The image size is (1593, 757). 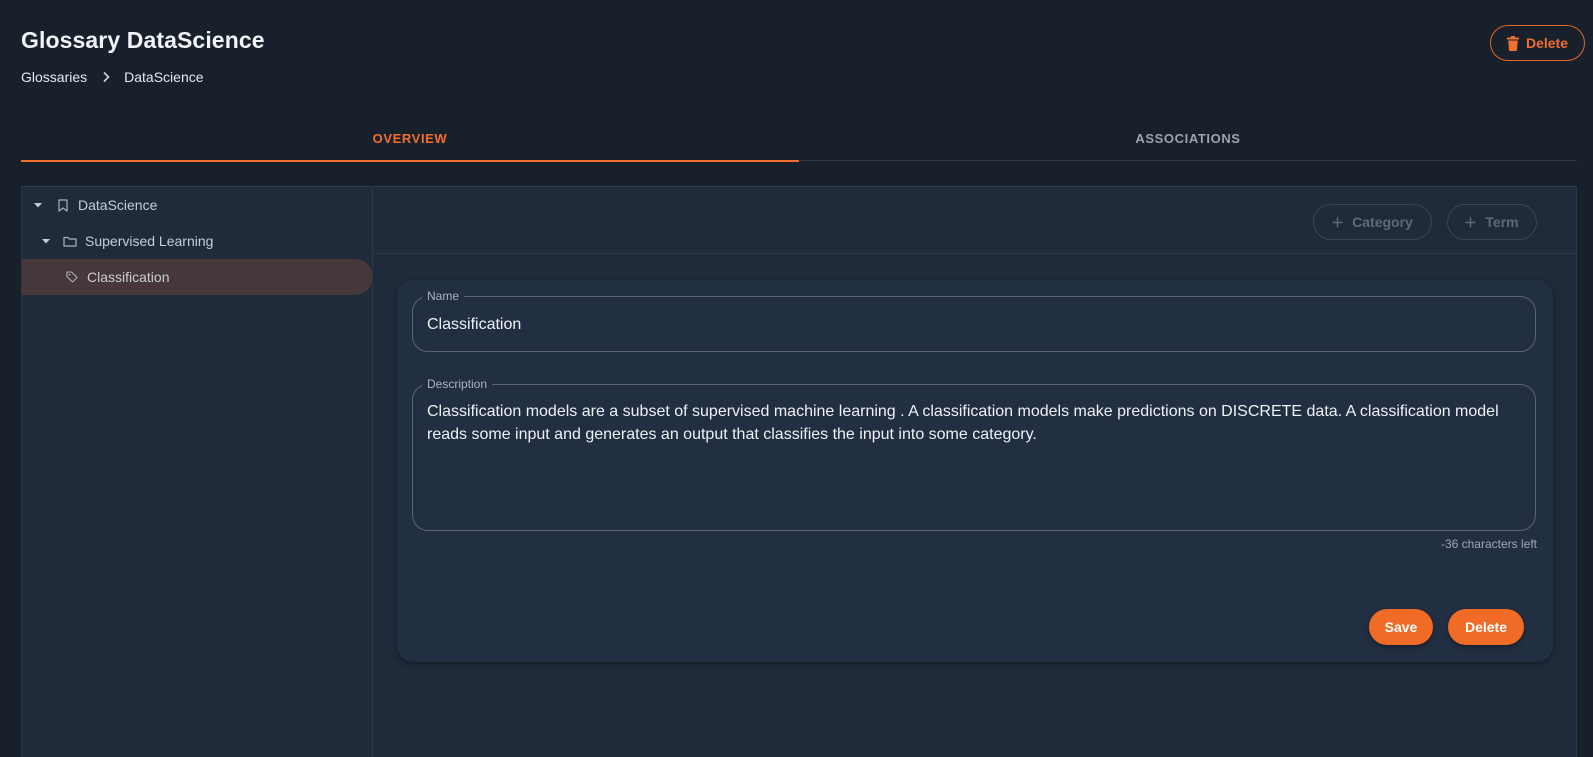 I want to click on add-term-button: Term, so click(x=1492, y=222).